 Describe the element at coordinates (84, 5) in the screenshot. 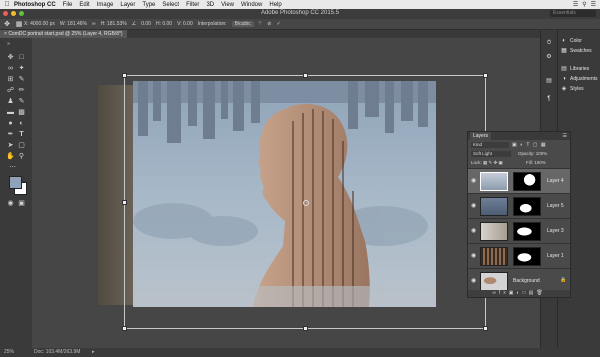

I see `menu-edit: Edit` at that location.